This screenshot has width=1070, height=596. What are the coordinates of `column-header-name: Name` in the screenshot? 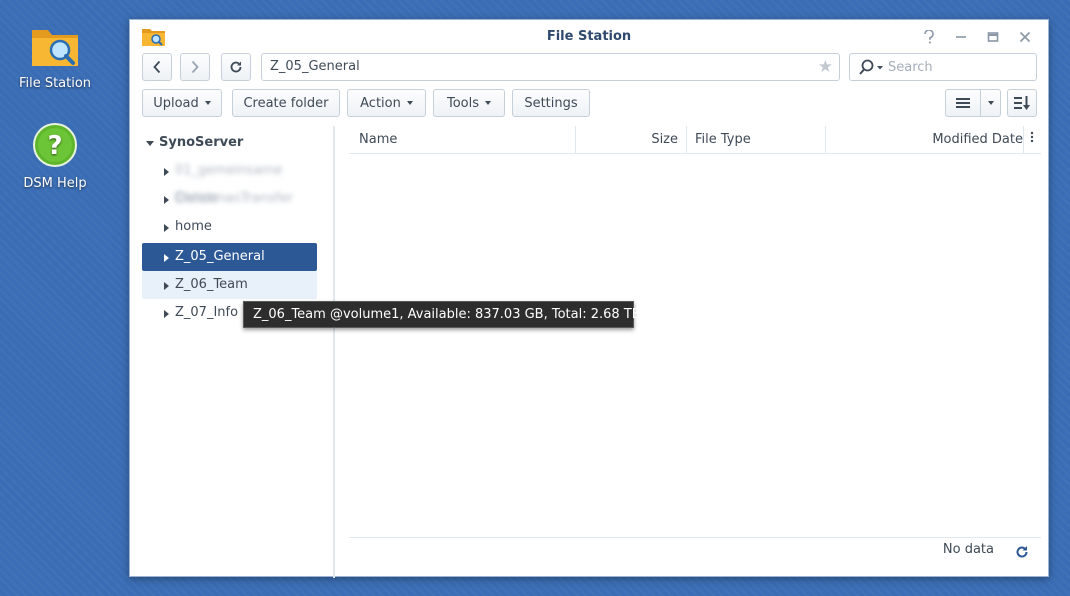 It's located at (378, 140).